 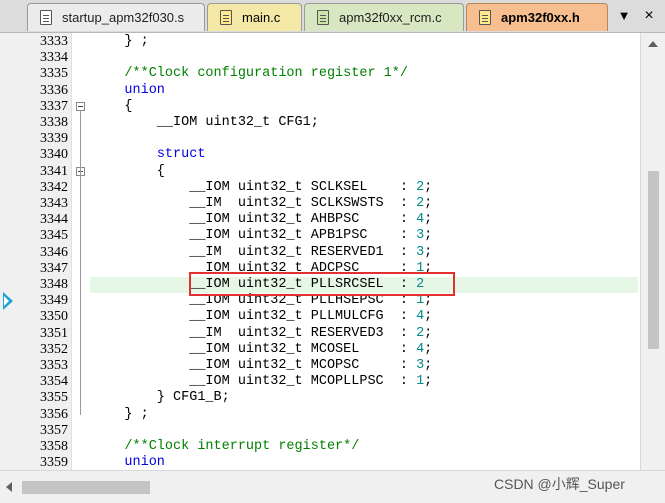 What do you see at coordinates (46, 17) in the screenshot?
I see `asm-file-icon` at bounding box center [46, 17].